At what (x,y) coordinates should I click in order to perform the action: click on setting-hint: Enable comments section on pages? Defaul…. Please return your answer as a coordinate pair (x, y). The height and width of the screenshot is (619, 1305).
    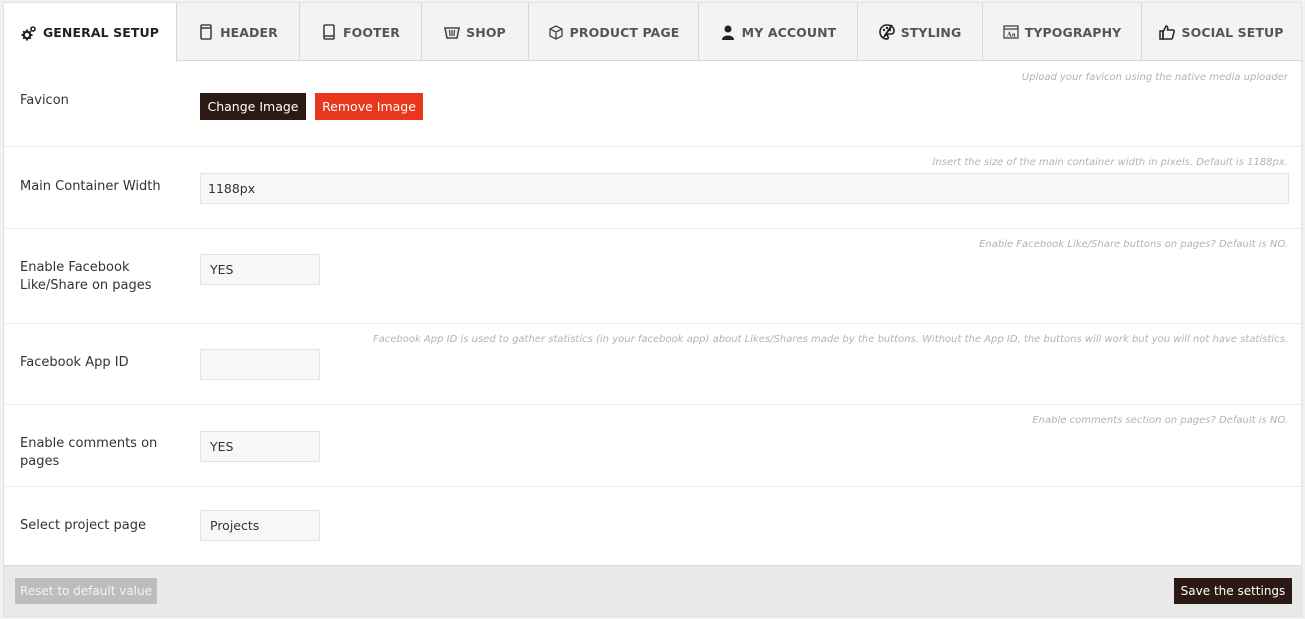
    Looking at the image, I should click on (1160, 420).